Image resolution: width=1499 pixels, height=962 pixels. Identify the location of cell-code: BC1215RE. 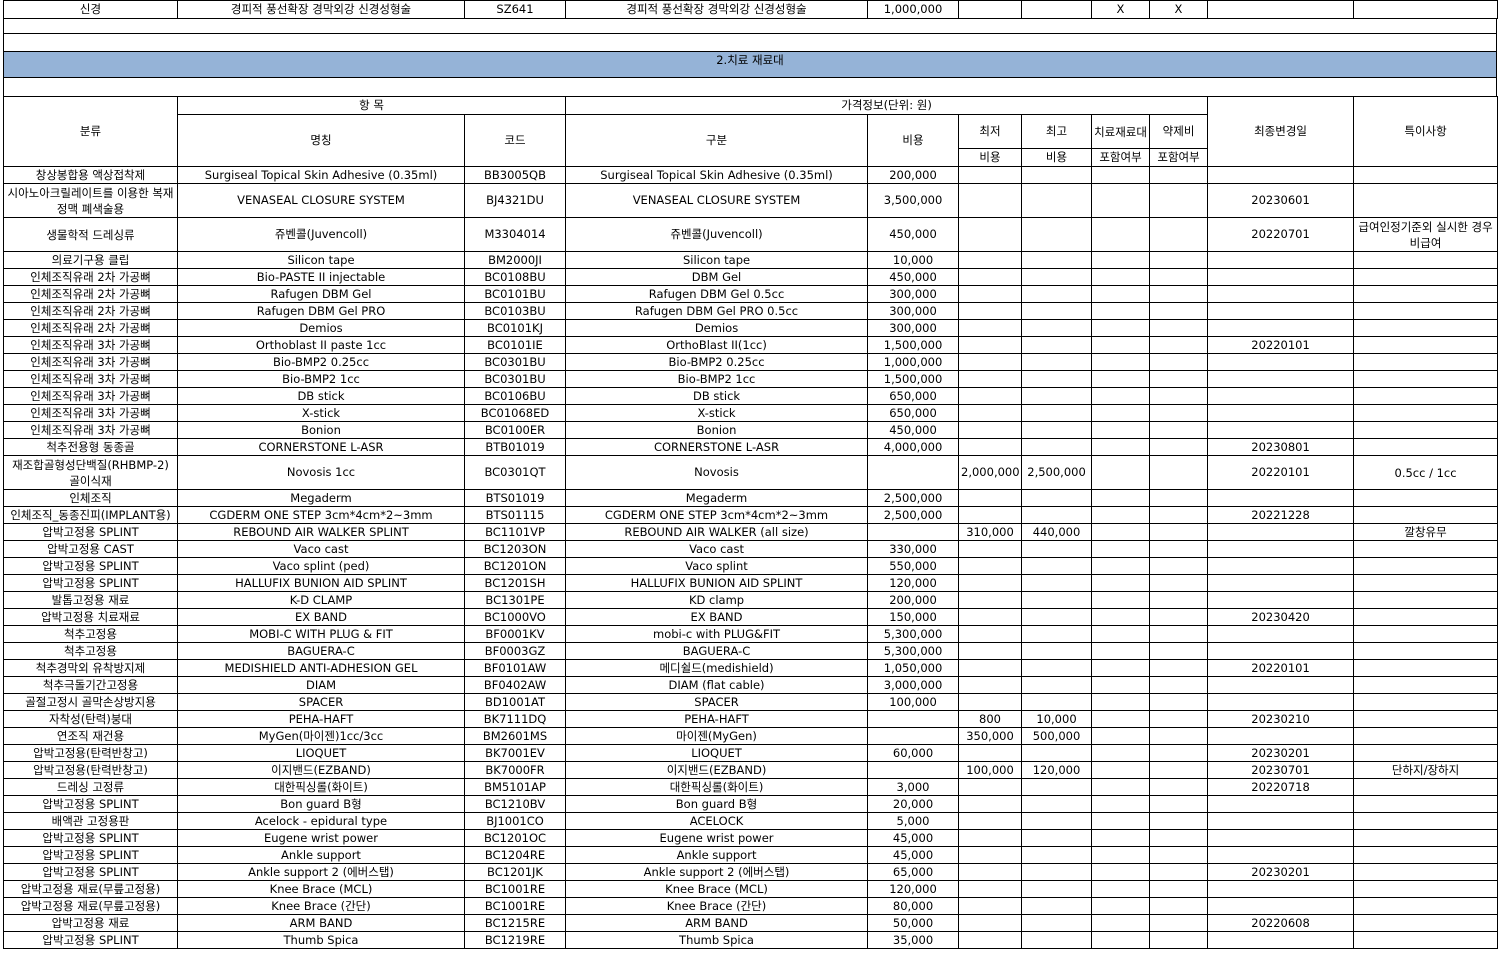
(515, 923).